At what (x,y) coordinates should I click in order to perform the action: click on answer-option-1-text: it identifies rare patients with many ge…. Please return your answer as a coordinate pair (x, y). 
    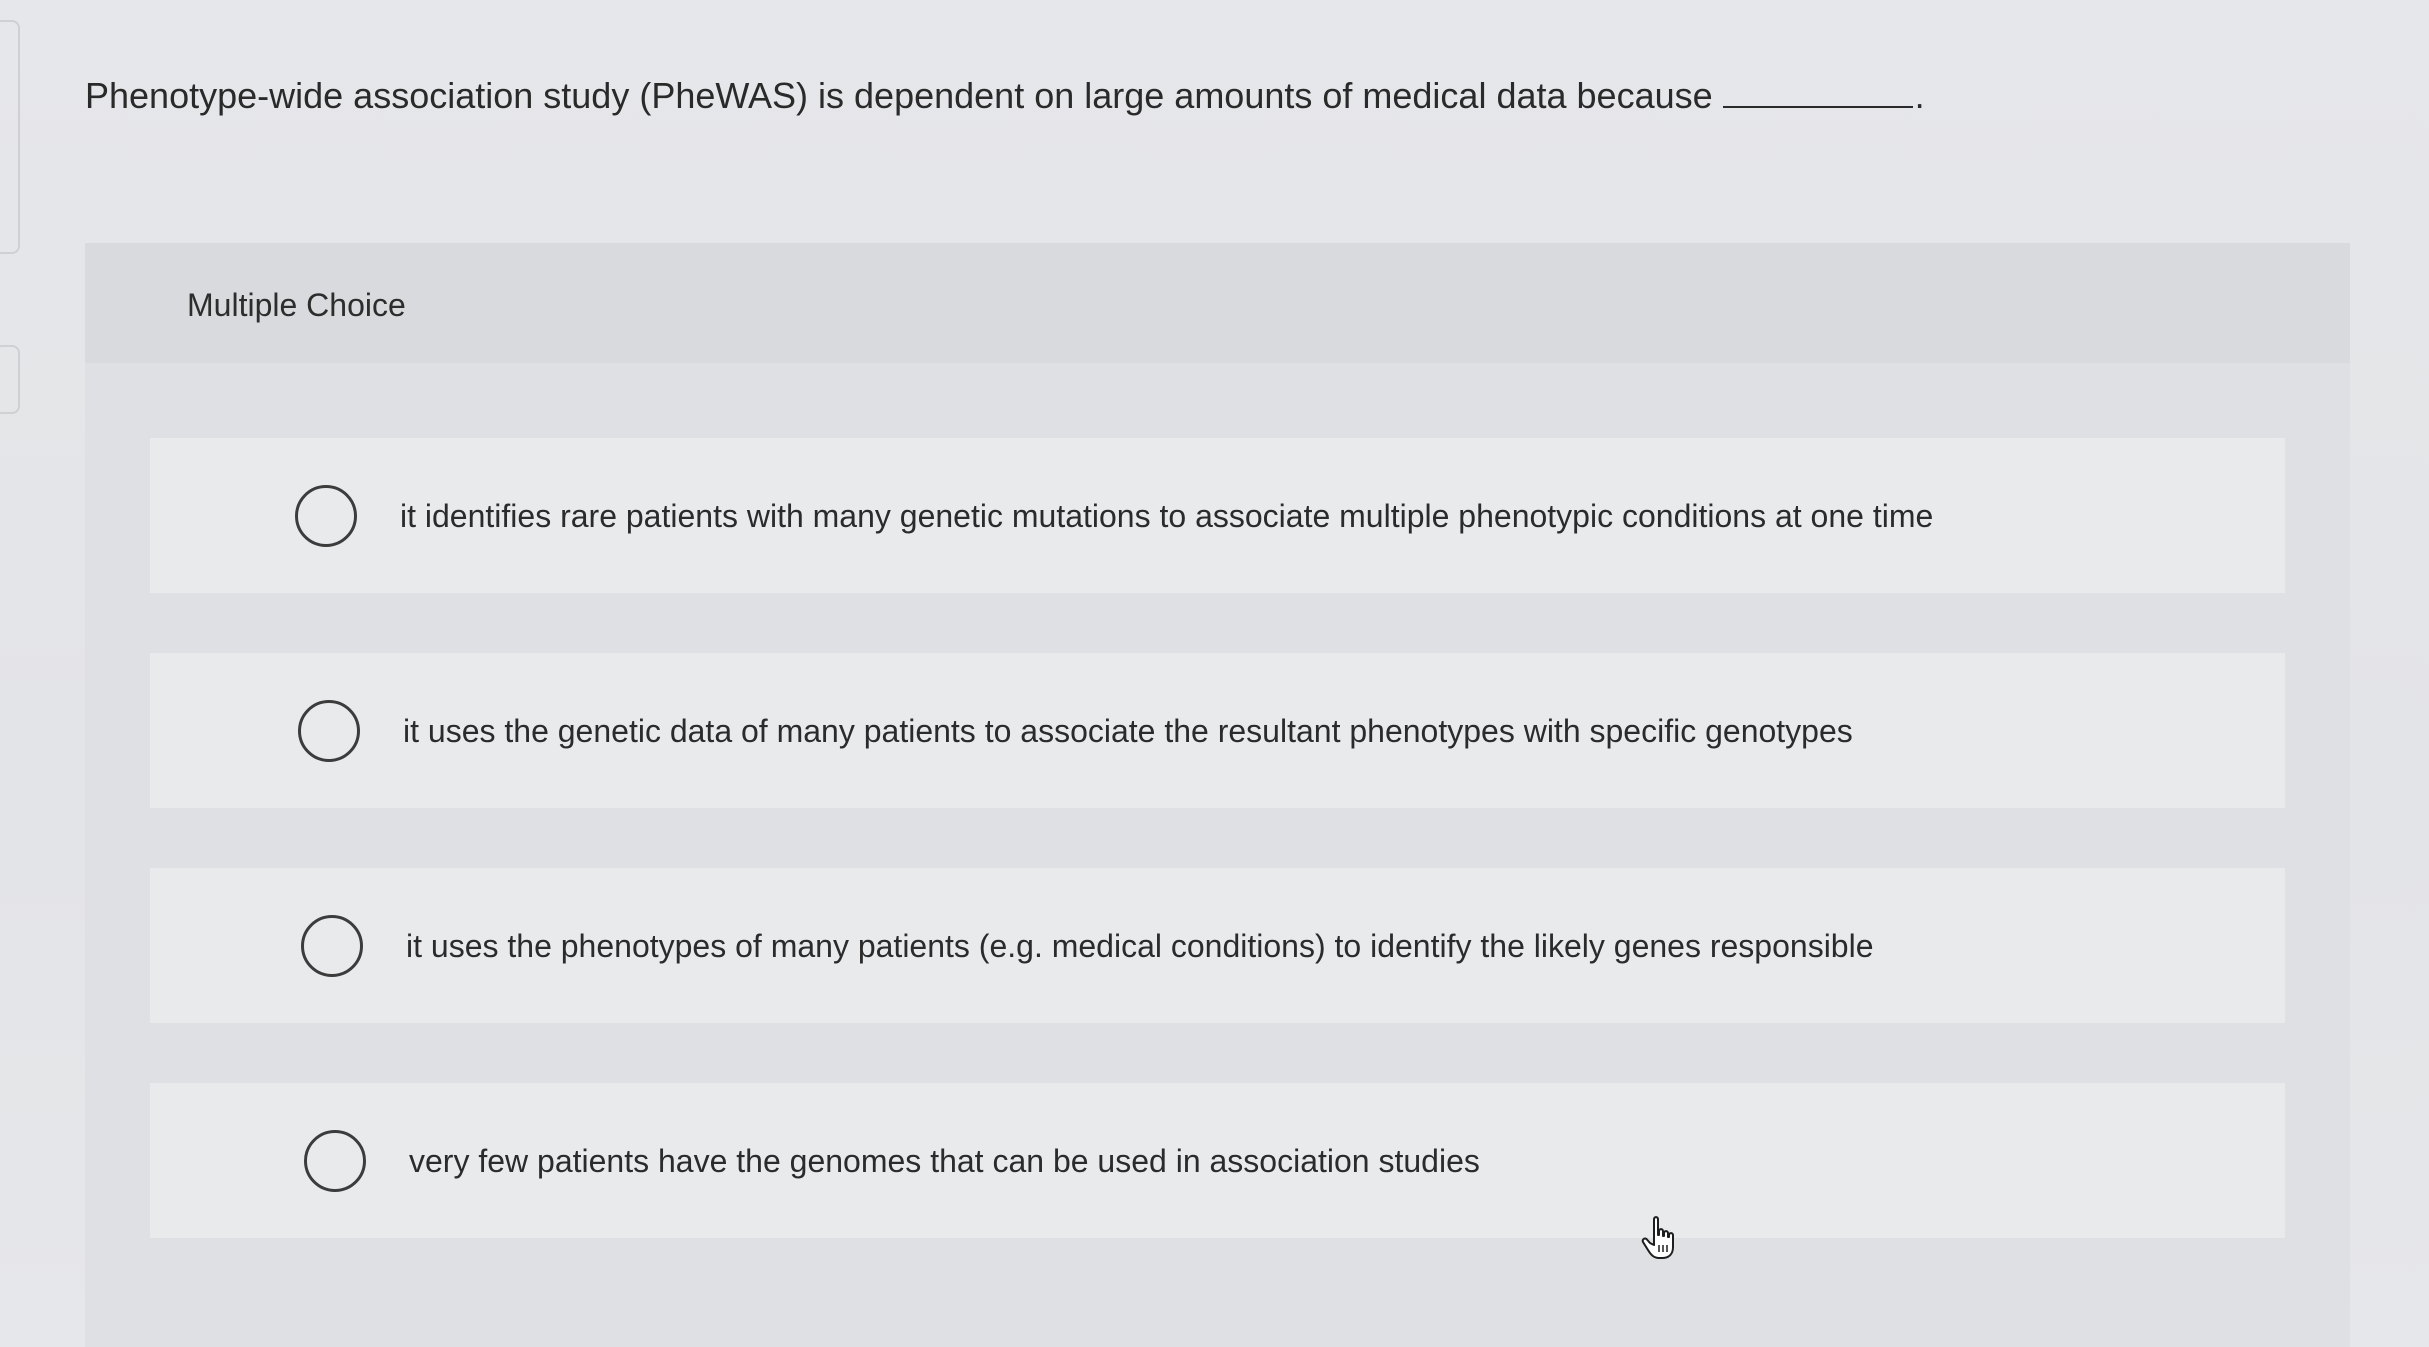
    Looking at the image, I should click on (1167, 515).